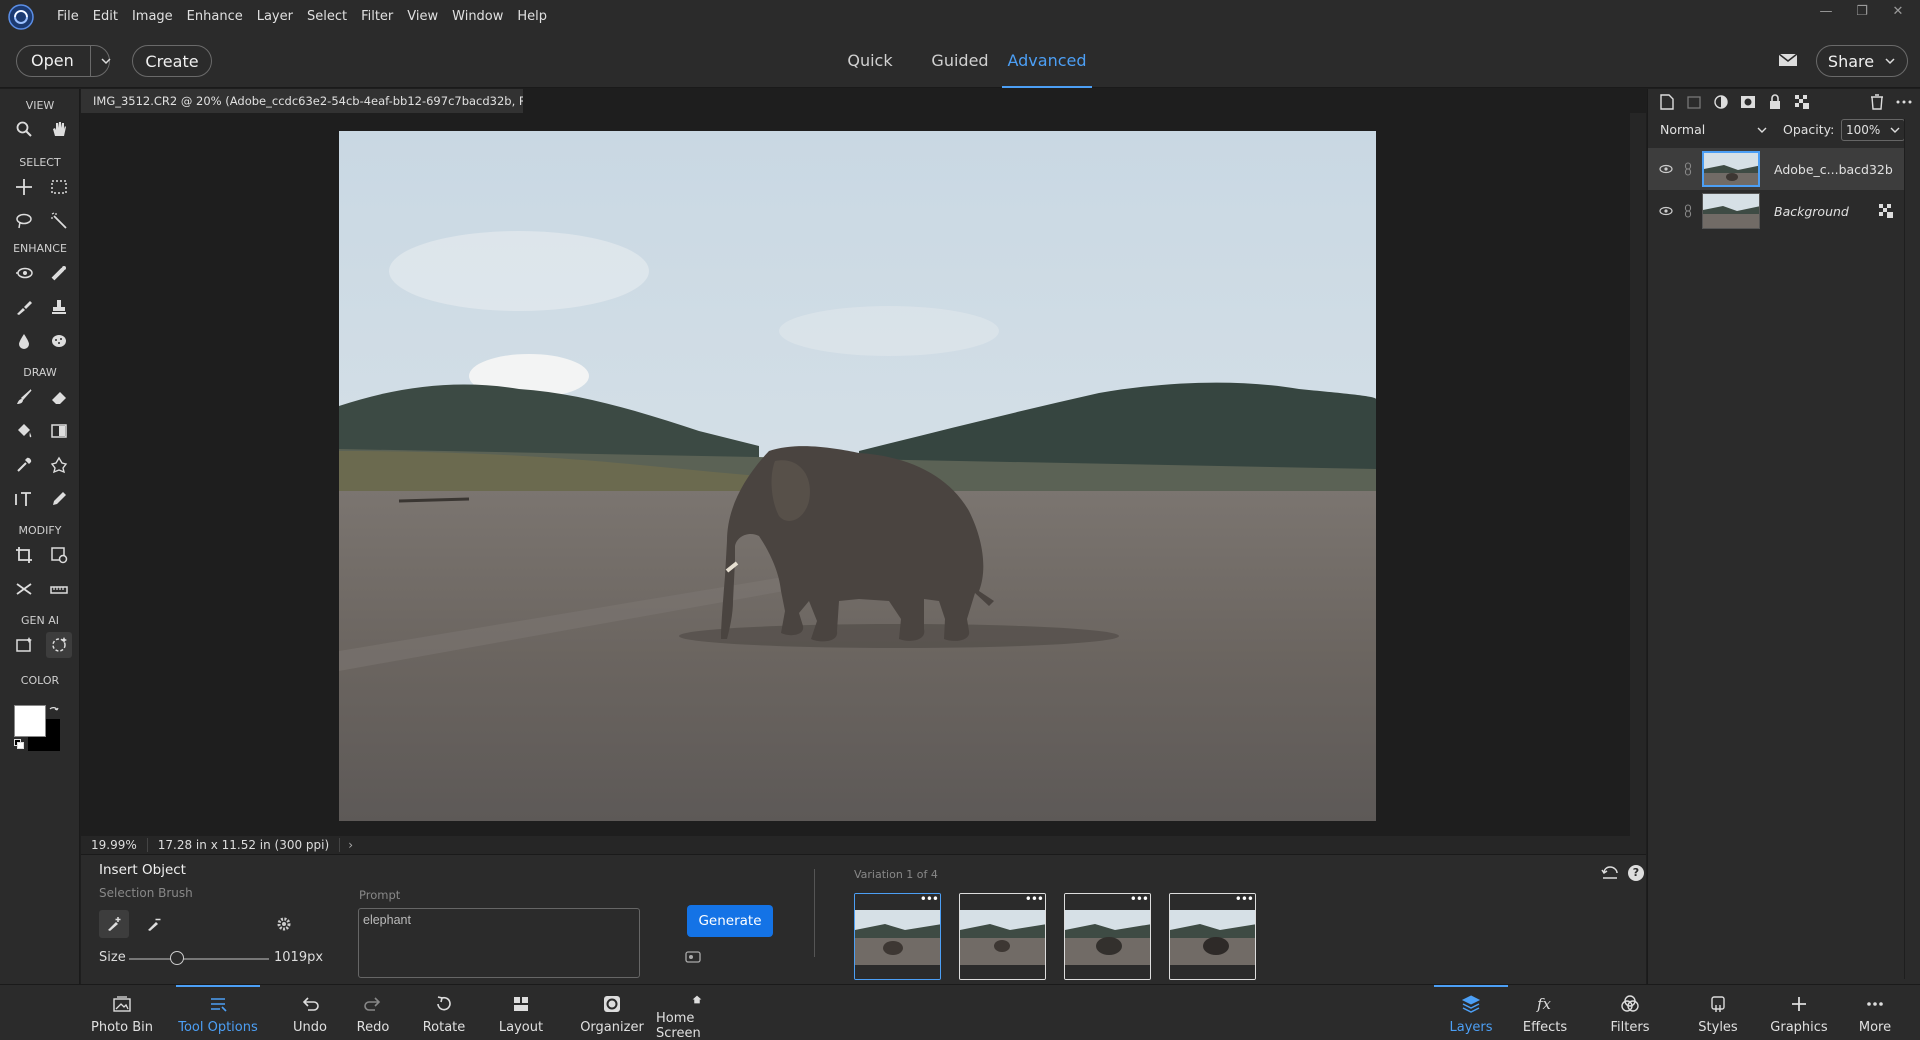 The width and height of the screenshot is (1920, 1040). Describe the element at coordinates (105, 17) in the screenshot. I see `menu-edit: Edit` at that location.